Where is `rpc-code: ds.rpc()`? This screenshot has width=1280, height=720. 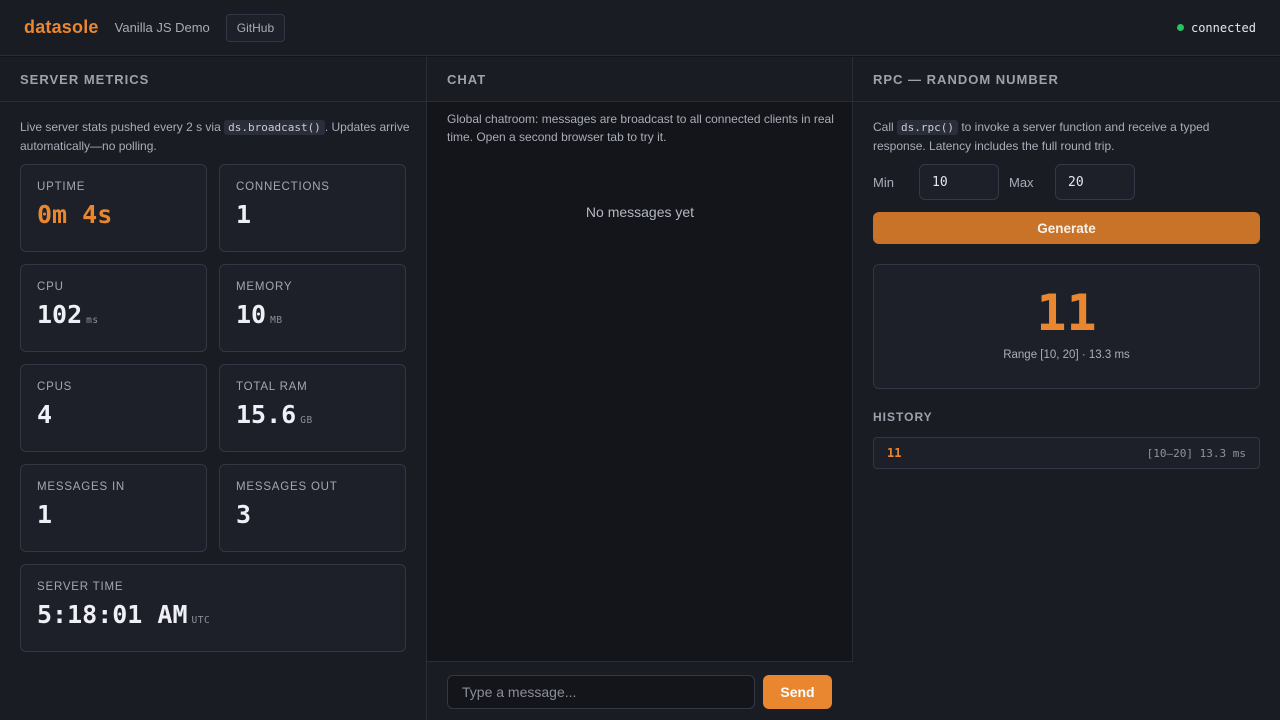
rpc-code: ds.rpc() is located at coordinates (927, 127).